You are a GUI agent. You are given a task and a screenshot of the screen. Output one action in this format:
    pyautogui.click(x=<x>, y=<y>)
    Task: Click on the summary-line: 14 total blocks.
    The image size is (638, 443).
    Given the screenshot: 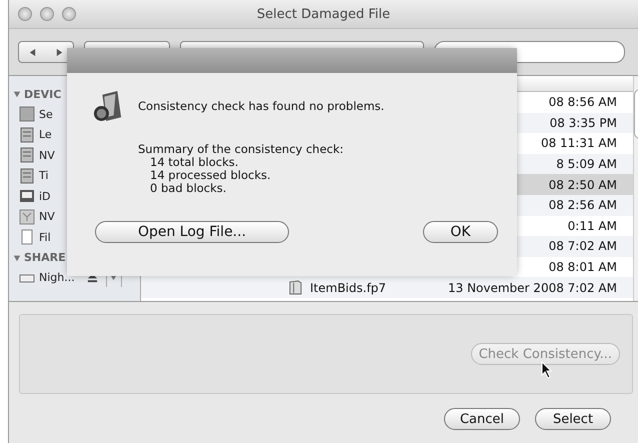 What is the action you would take?
    pyautogui.click(x=194, y=162)
    